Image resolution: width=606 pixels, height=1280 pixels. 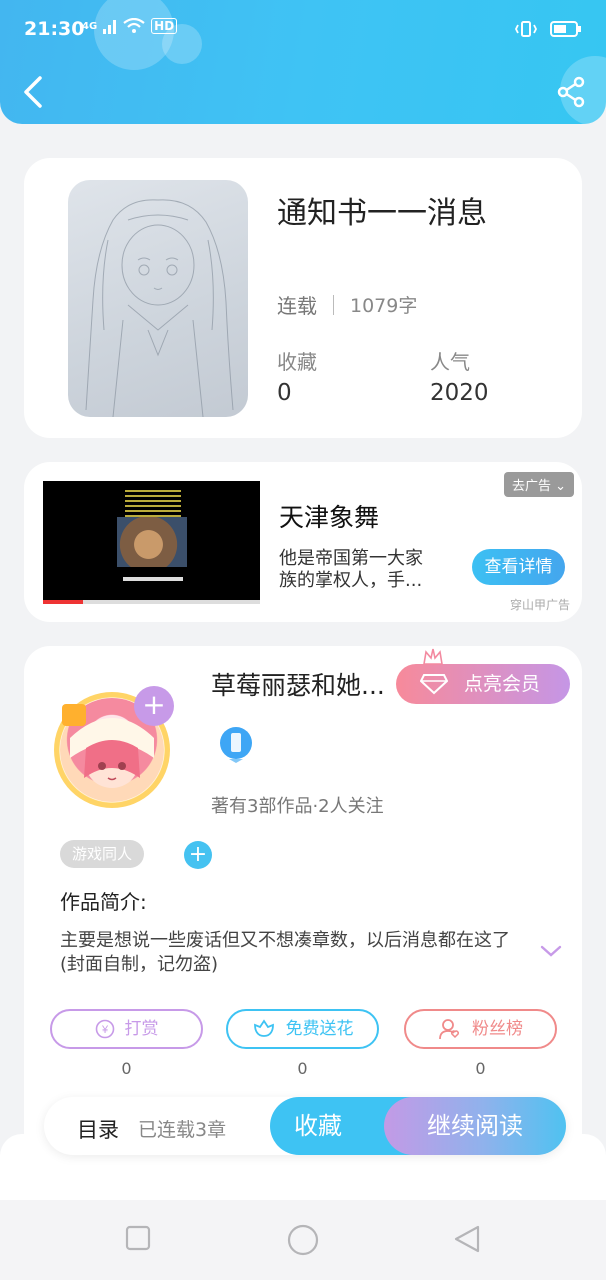 I want to click on tip-label: 打赏, so click(x=141, y=1029).